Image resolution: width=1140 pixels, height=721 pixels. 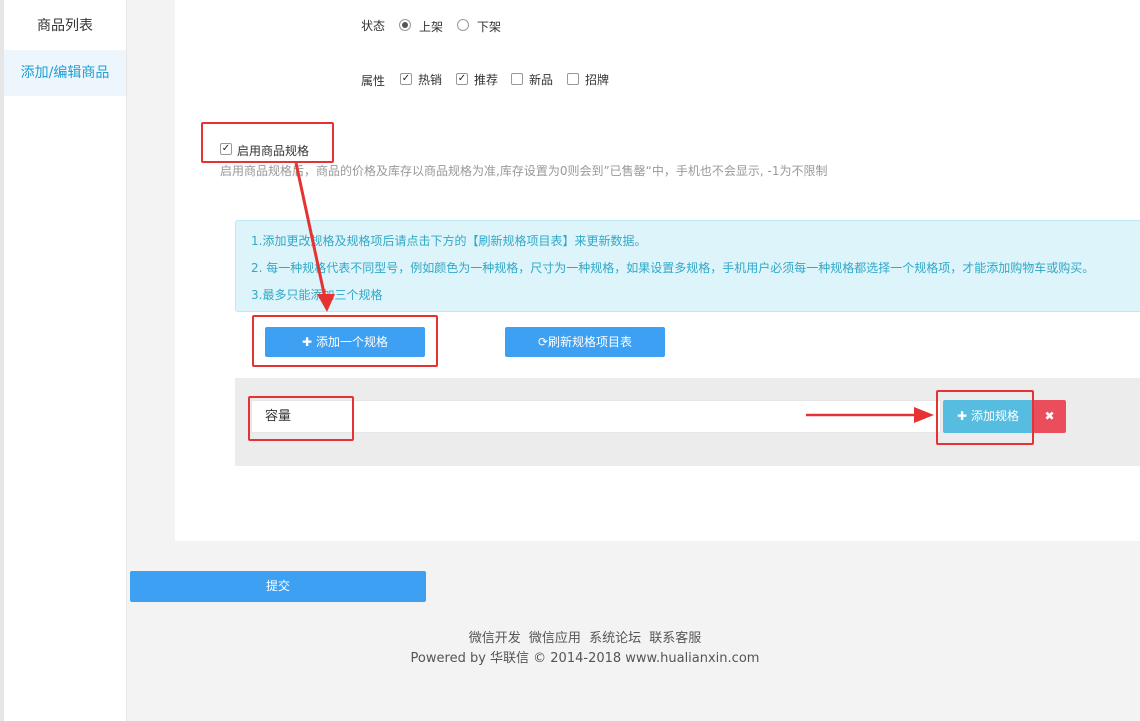 What do you see at coordinates (273, 151) in the screenshot?
I see `enable-spec-label: 启用商品规格` at bounding box center [273, 151].